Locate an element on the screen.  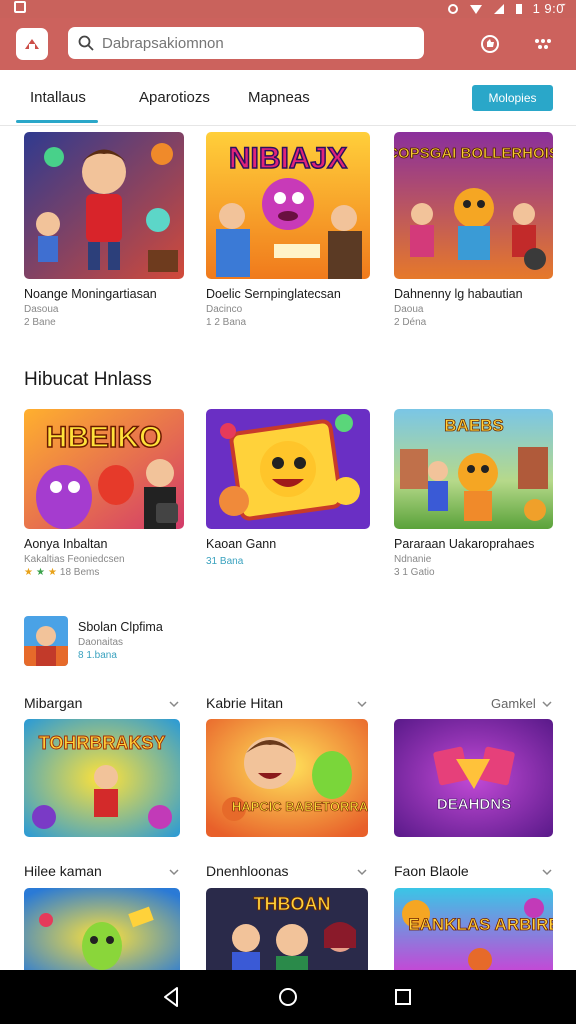
game-card: Noange Moningartiasan Dasoua 2 Bane is located at coordinates (104, 230).